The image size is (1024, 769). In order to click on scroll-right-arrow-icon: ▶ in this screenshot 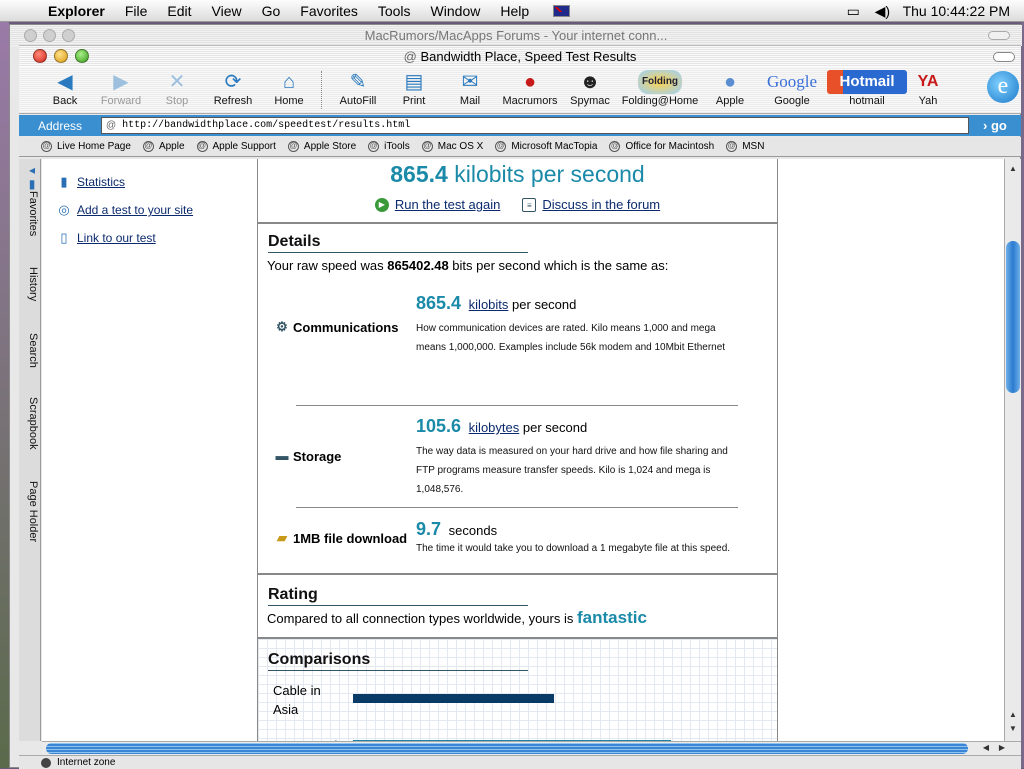, I will do `click(1002, 748)`.